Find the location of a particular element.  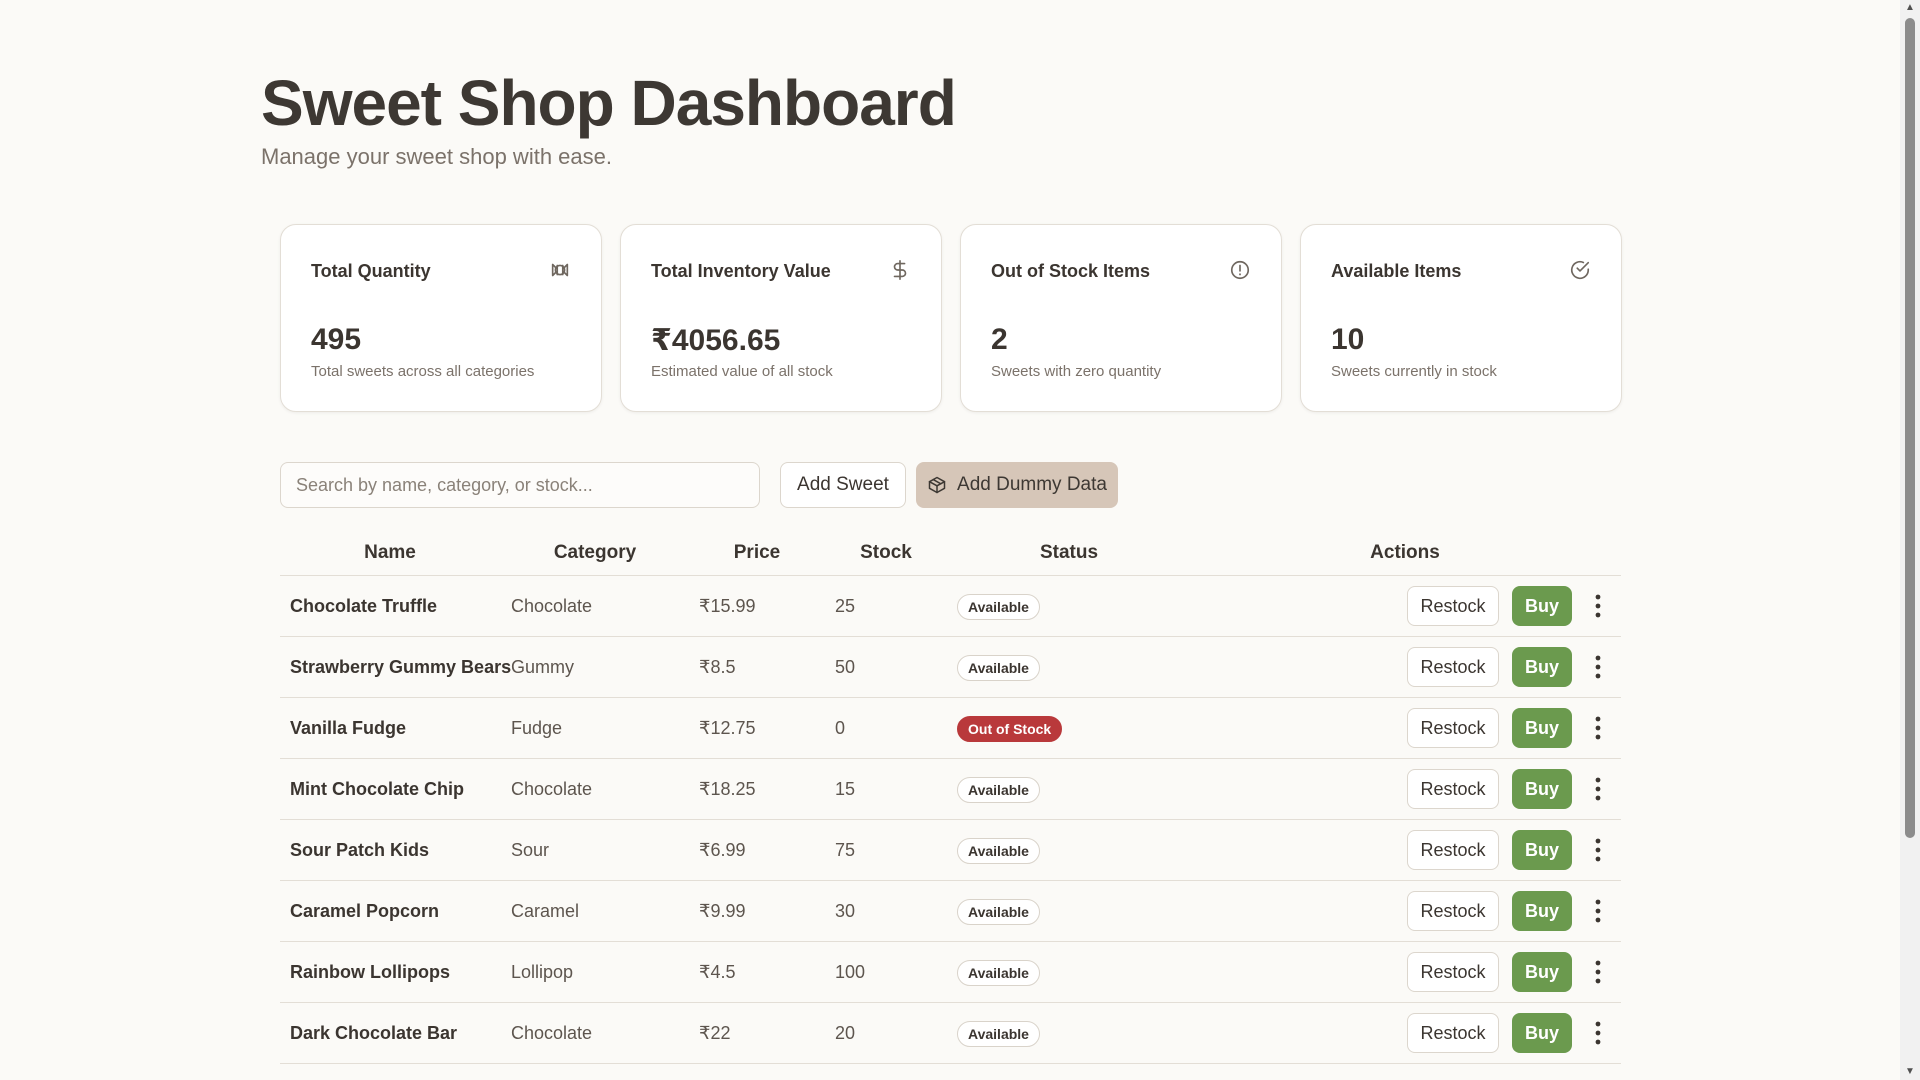

header-status: Status is located at coordinates (1069, 552).